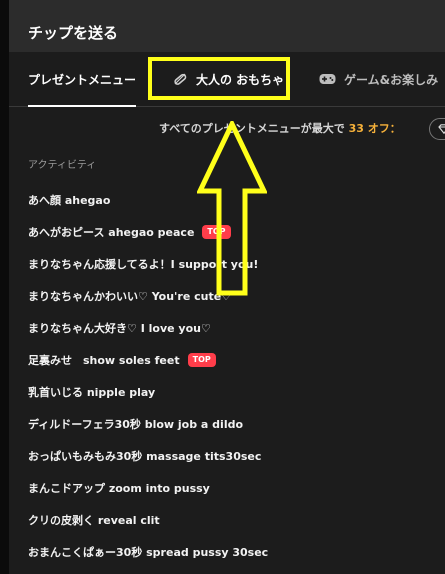 The width and height of the screenshot is (445, 574). What do you see at coordinates (227, 26) in the screenshot?
I see `panel-header: チップを送る` at bounding box center [227, 26].